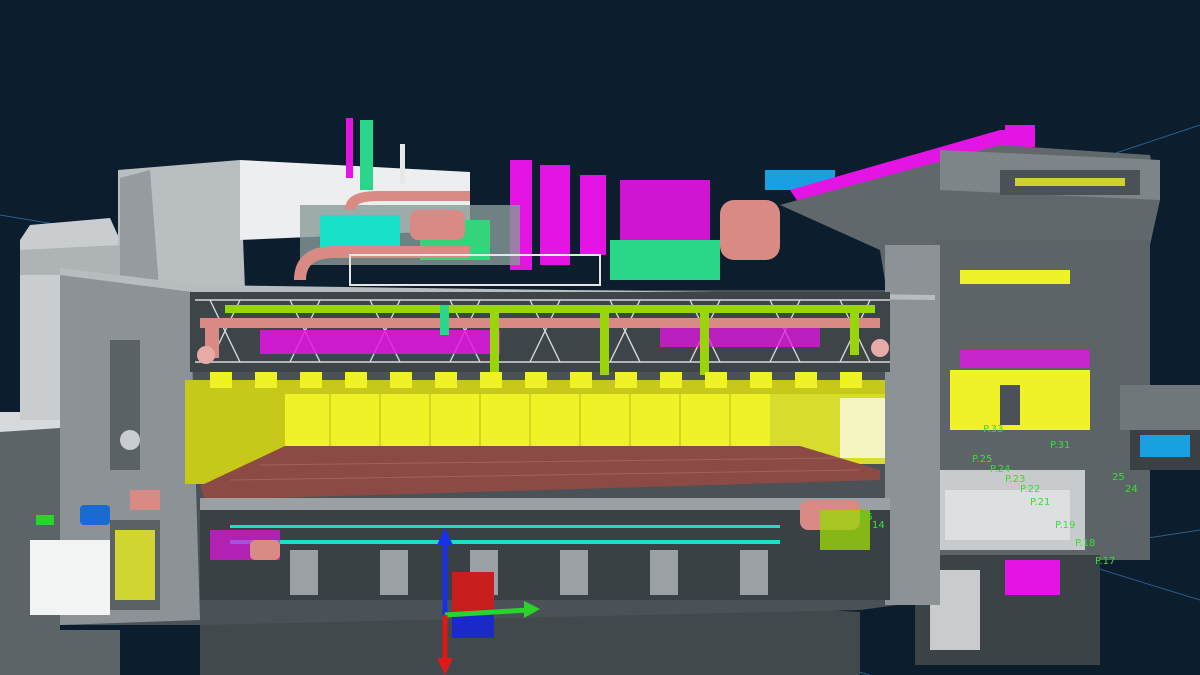 The width and height of the screenshot is (1200, 675). Describe the element at coordinates (878, 525) in the screenshot. I see `label-n14: 14` at that location.